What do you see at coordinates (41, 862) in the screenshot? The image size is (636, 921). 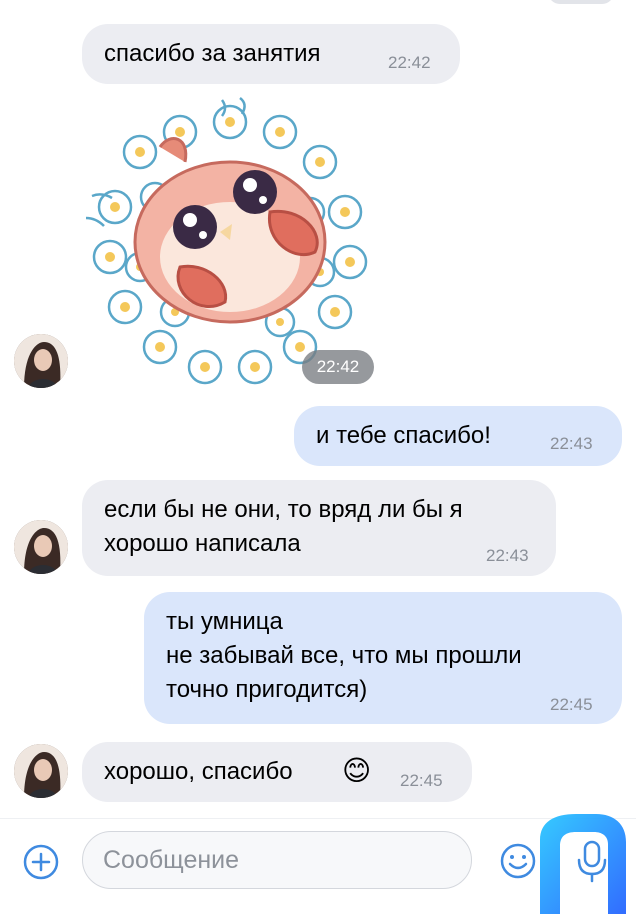 I see `plus-circle-icon` at bounding box center [41, 862].